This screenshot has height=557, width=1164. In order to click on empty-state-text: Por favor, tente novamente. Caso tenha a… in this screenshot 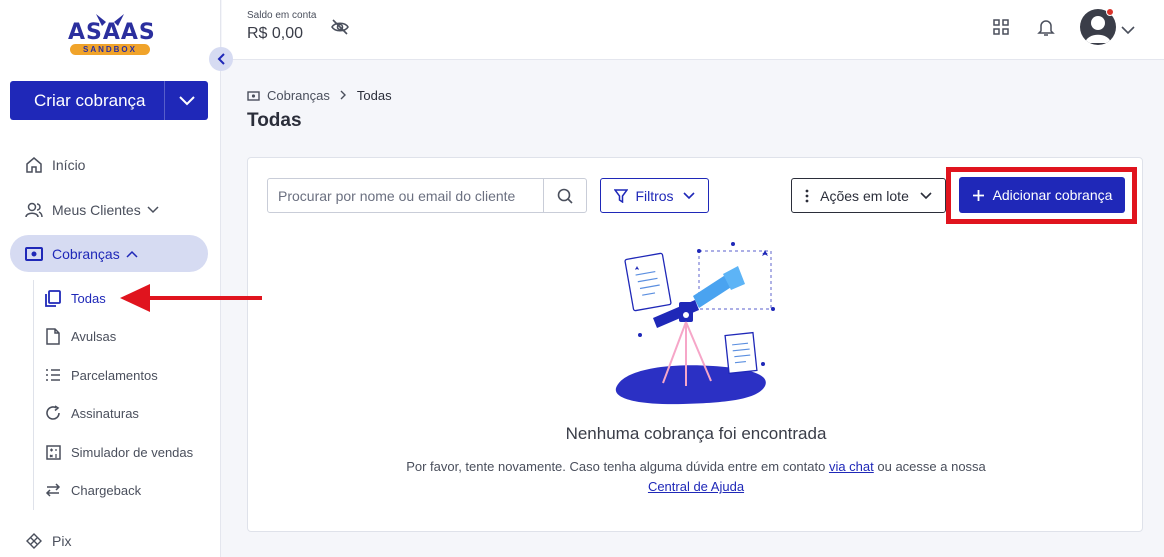, I will do `click(696, 477)`.